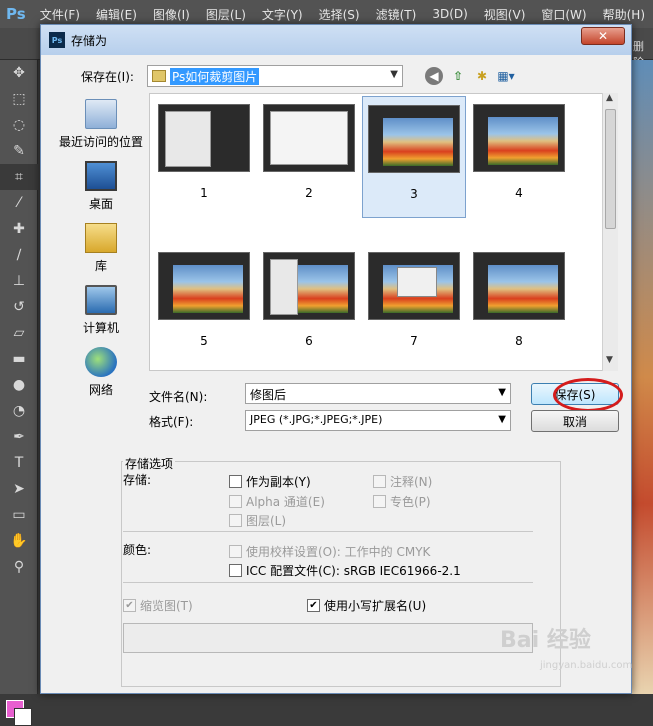  Describe the element at coordinates (107, 76) in the screenshot. I see `save-in-label: 保存在(I):` at that location.